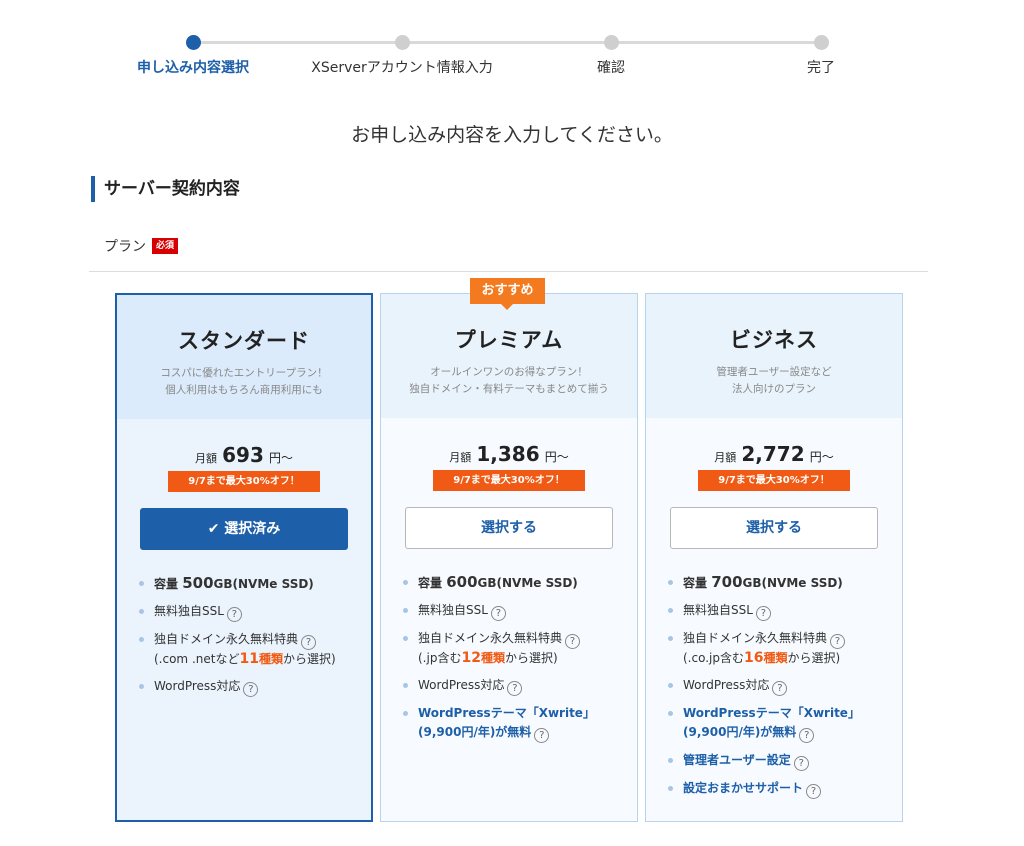  Describe the element at coordinates (727, 582) in the screenshot. I see `capacity-num: 700` at that location.